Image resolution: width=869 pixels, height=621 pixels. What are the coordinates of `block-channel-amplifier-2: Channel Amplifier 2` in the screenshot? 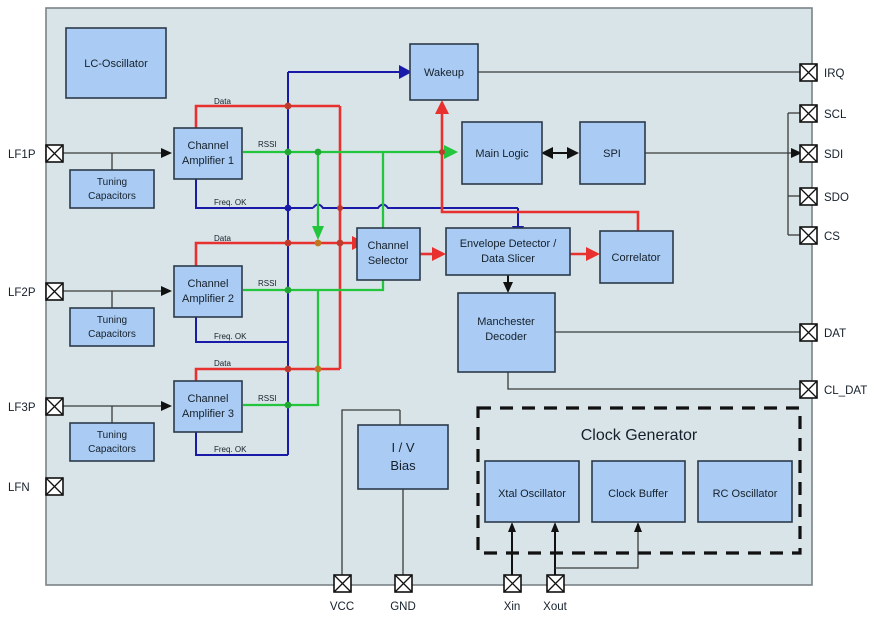 It's located at (208, 291).